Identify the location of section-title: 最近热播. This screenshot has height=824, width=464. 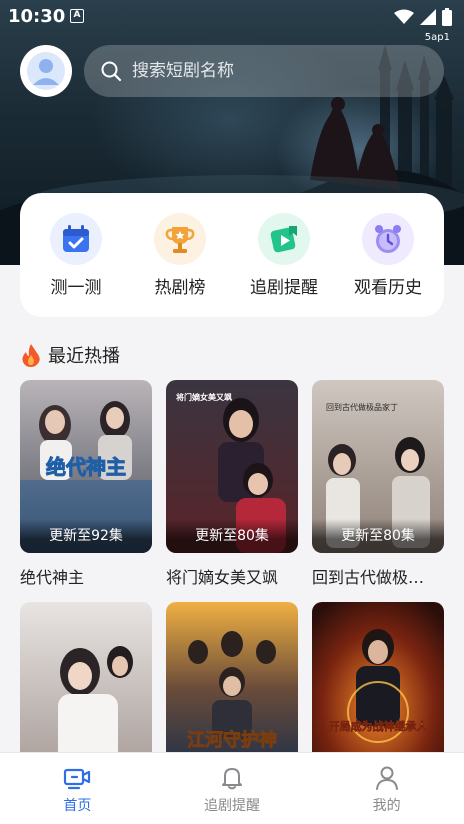
(70, 355).